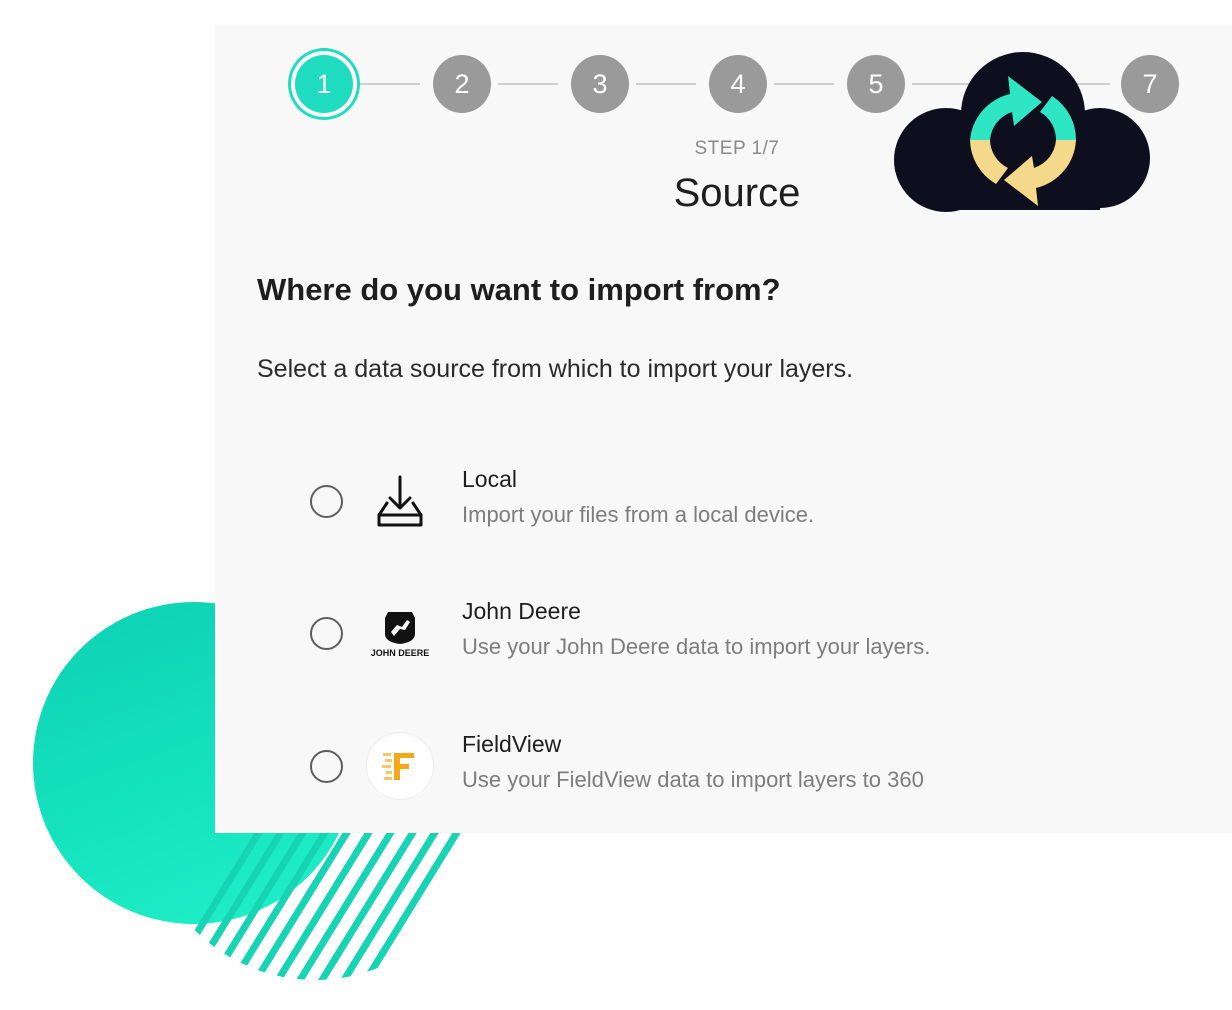  I want to click on step-1: 1, so click(324, 84).